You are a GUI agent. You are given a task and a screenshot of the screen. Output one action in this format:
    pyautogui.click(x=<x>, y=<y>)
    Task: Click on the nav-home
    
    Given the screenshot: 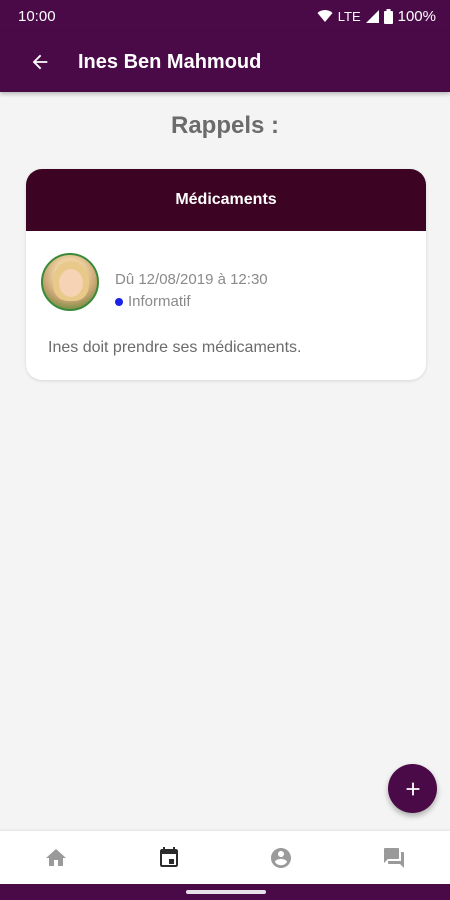 What is the action you would take?
    pyautogui.click(x=56, y=857)
    